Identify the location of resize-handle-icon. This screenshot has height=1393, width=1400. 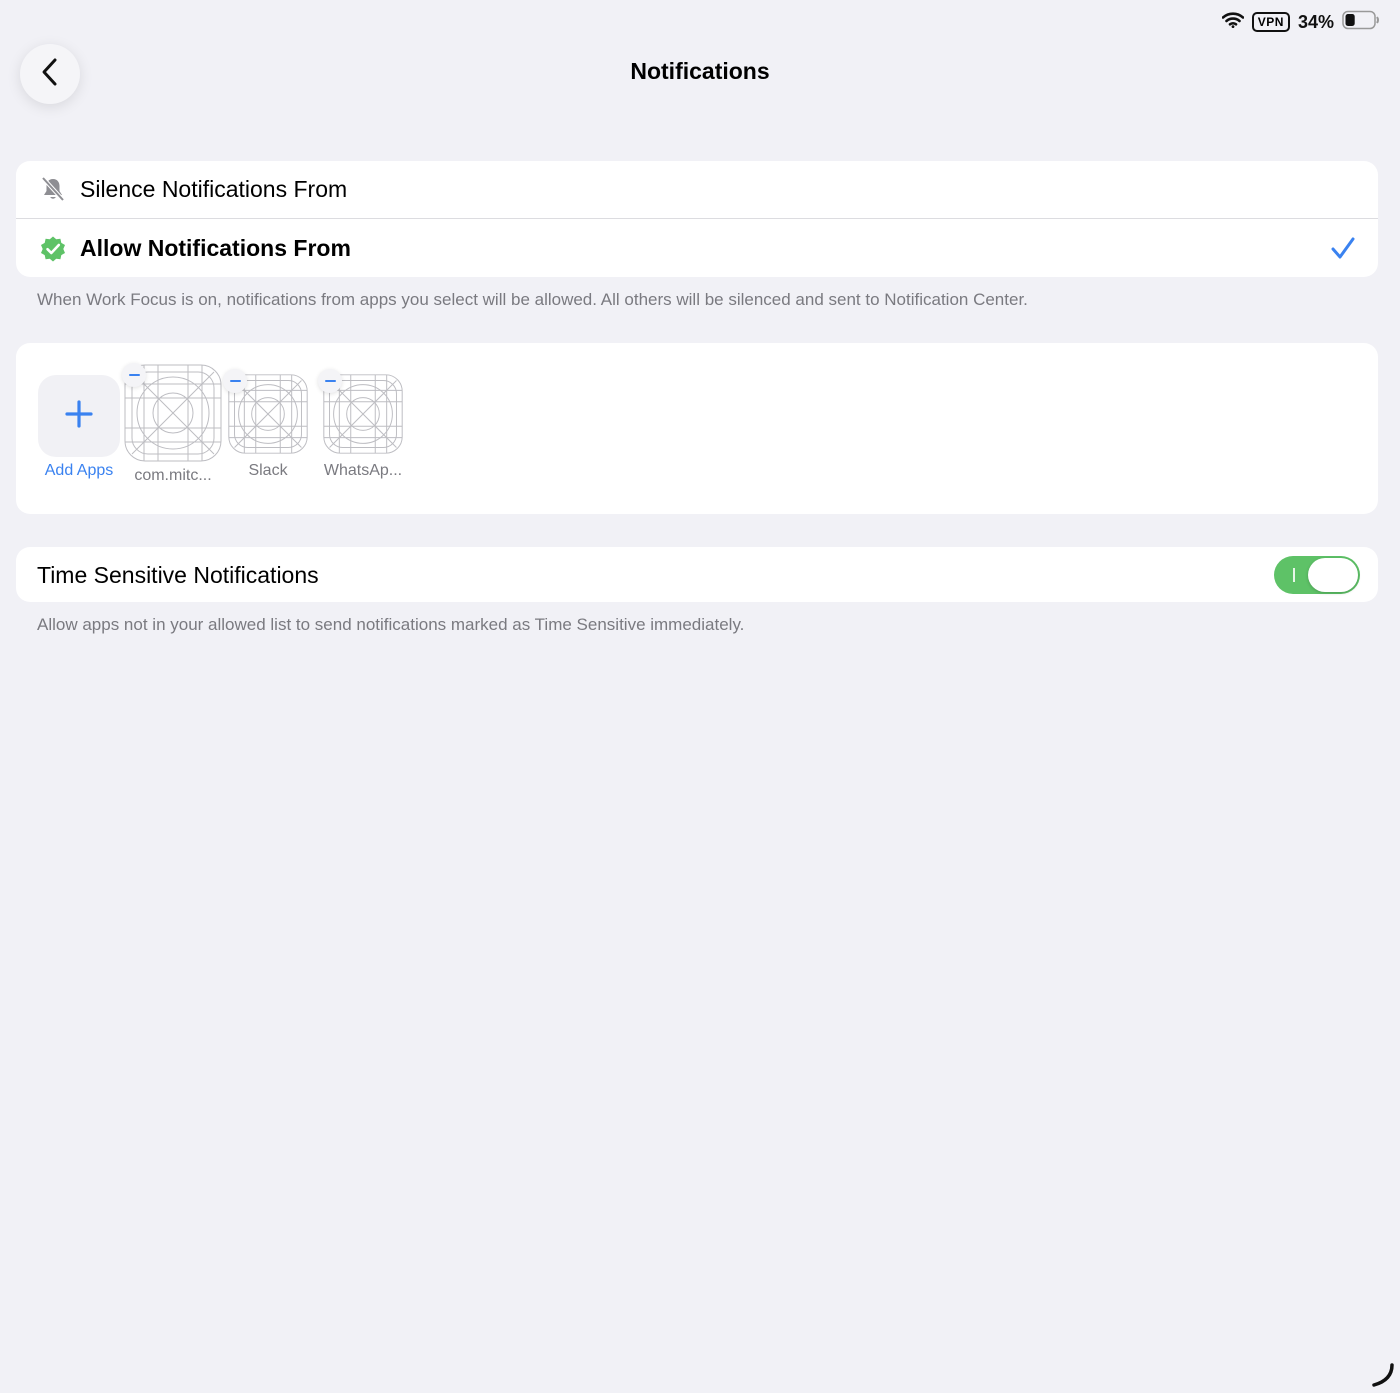
(1383, 1377).